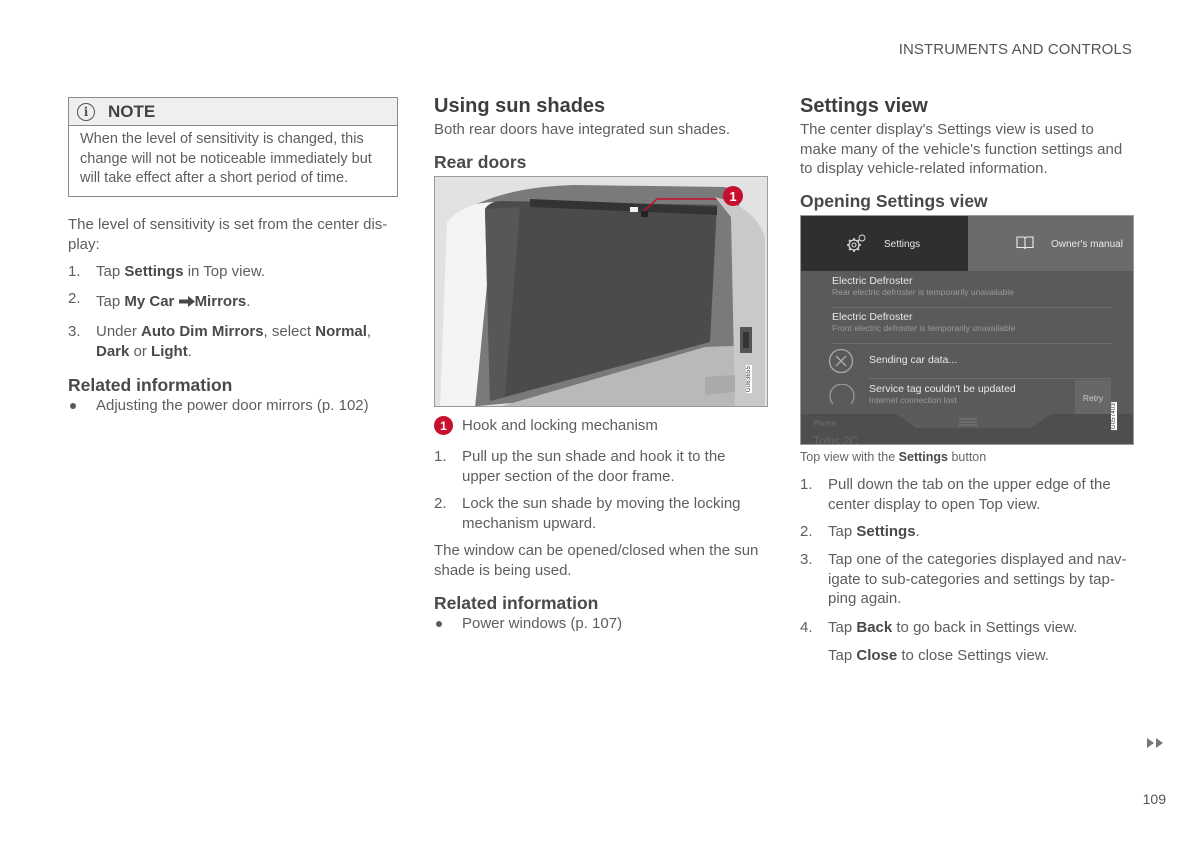  I want to click on section-title: Settings view, so click(864, 106).